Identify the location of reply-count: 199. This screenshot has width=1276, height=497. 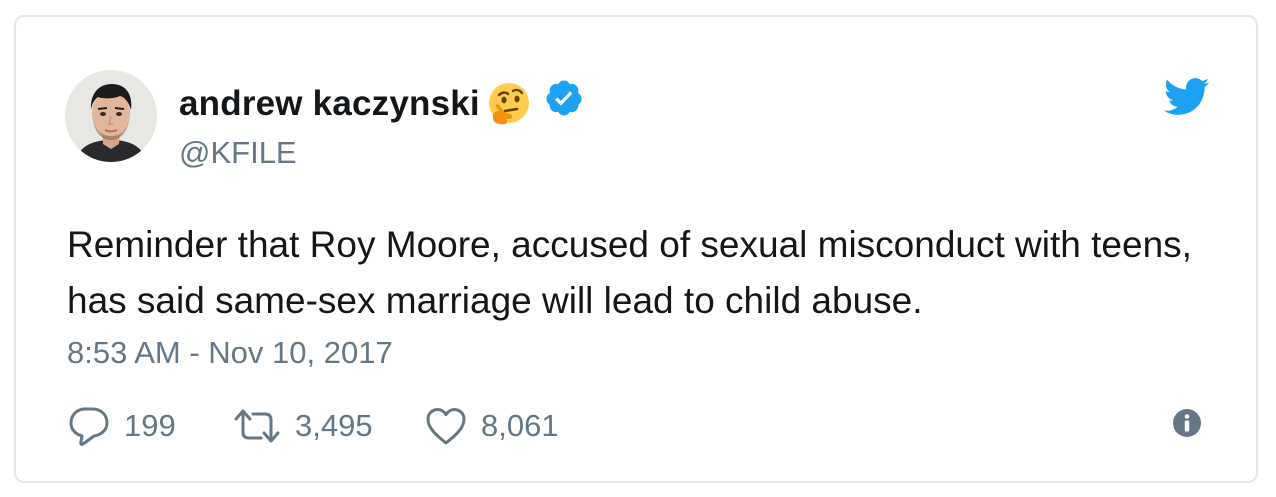
(150, 425).